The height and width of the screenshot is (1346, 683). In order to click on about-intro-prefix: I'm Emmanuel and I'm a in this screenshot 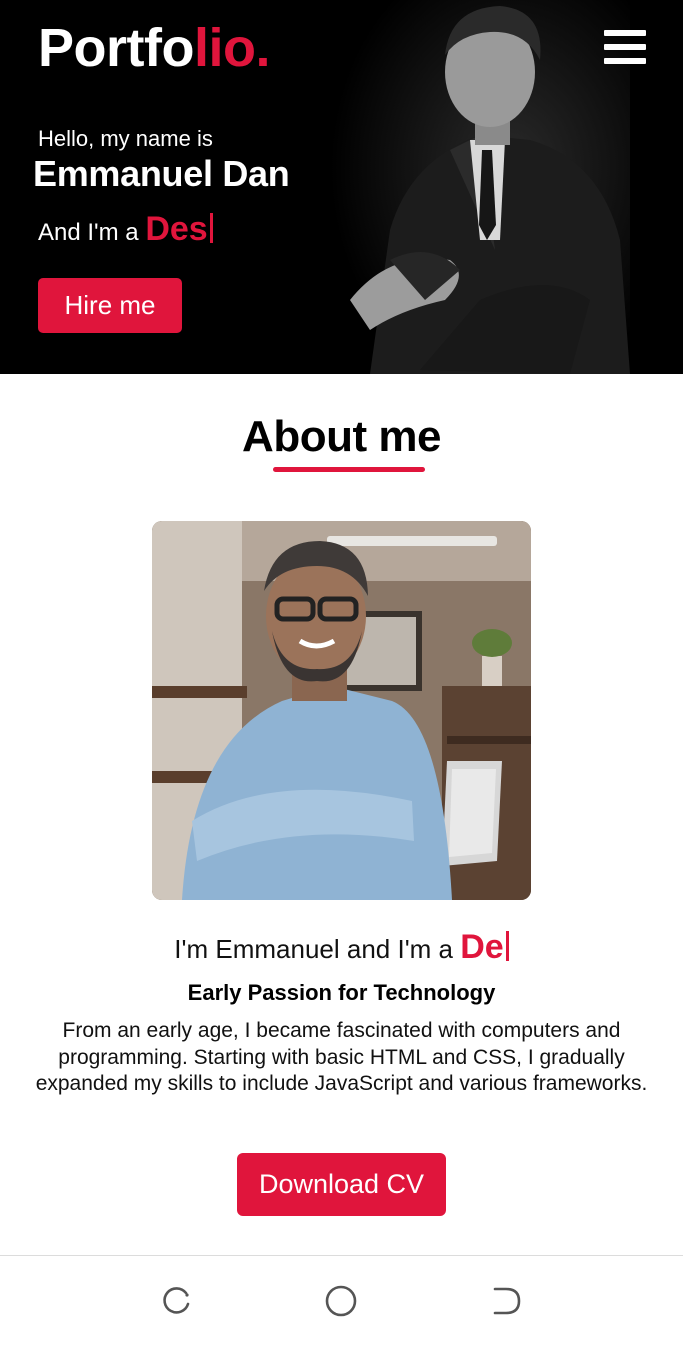, I will do `click(313, 949)`.